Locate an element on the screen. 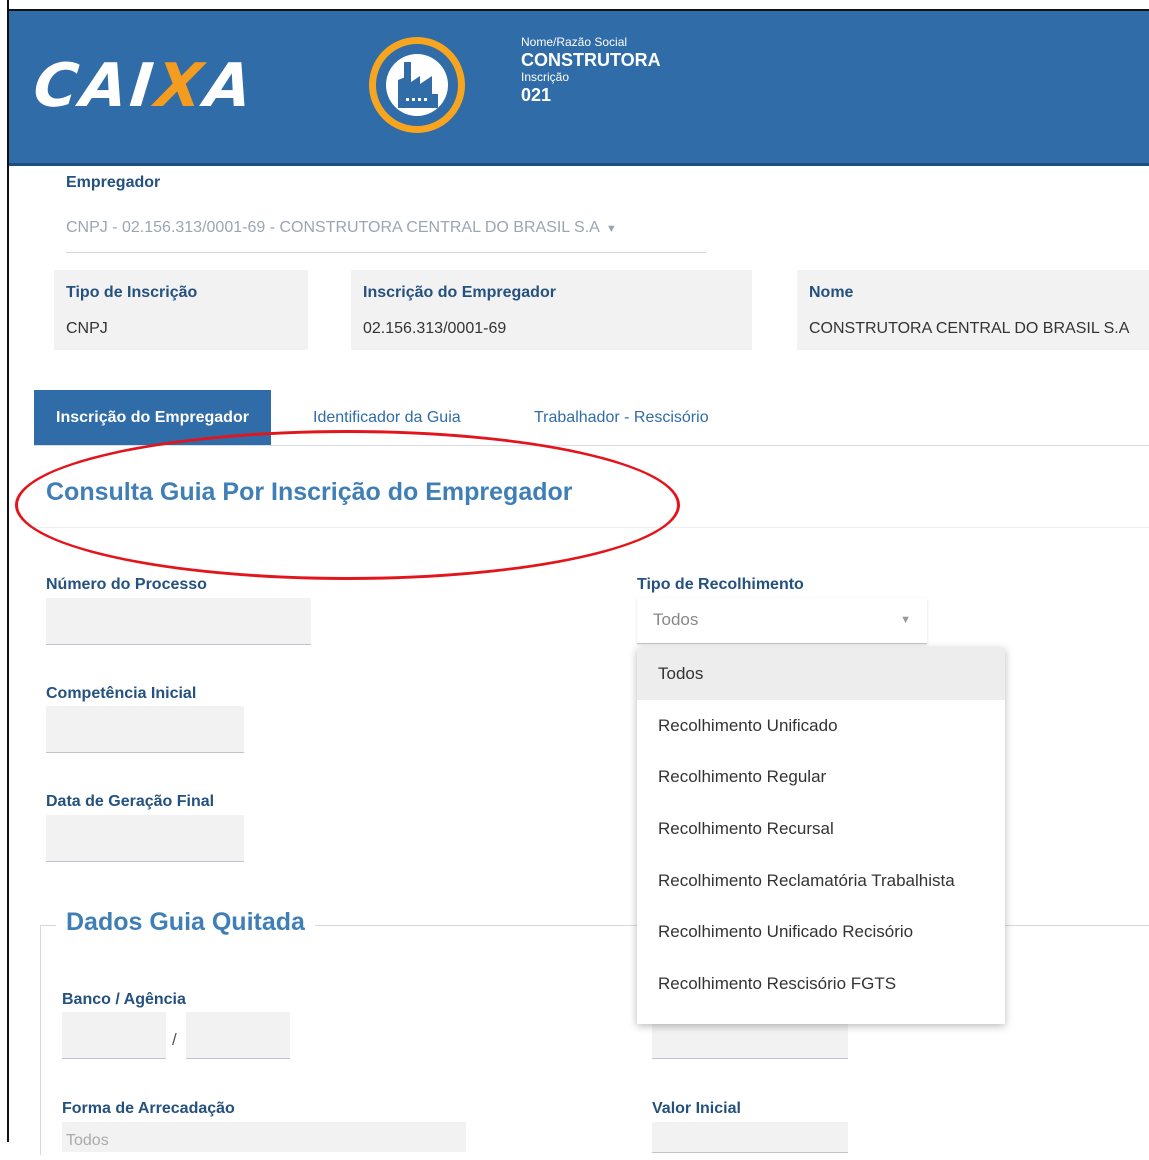  data-geracao-final-input is located at coordinates (145, 838).